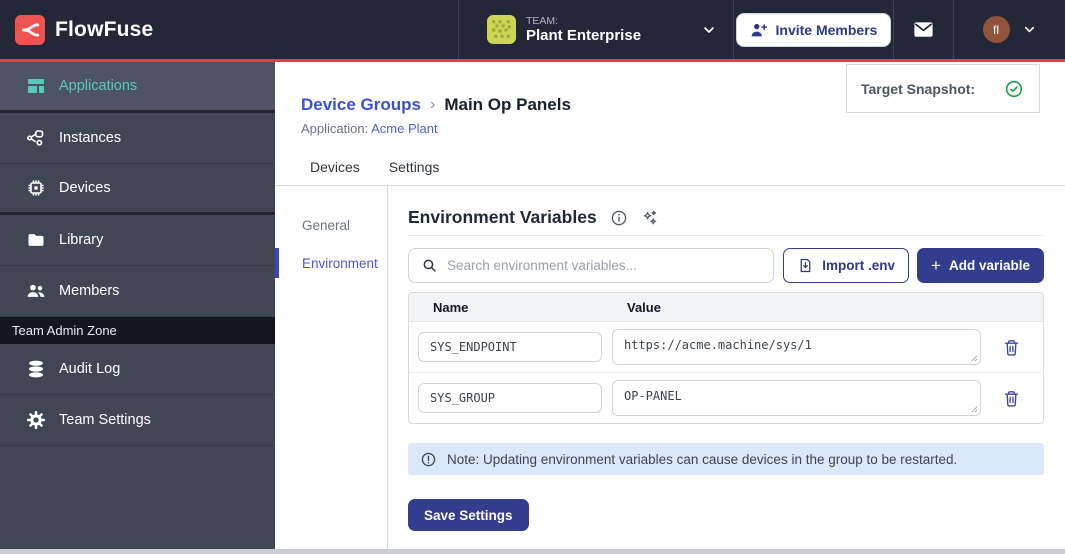 This screenshot has width=1065, height=554. What do you see at coordinates (468, 515) in the screenshot?
I see `save-settings-button: Save Settings` at bounding box center [468, 515].